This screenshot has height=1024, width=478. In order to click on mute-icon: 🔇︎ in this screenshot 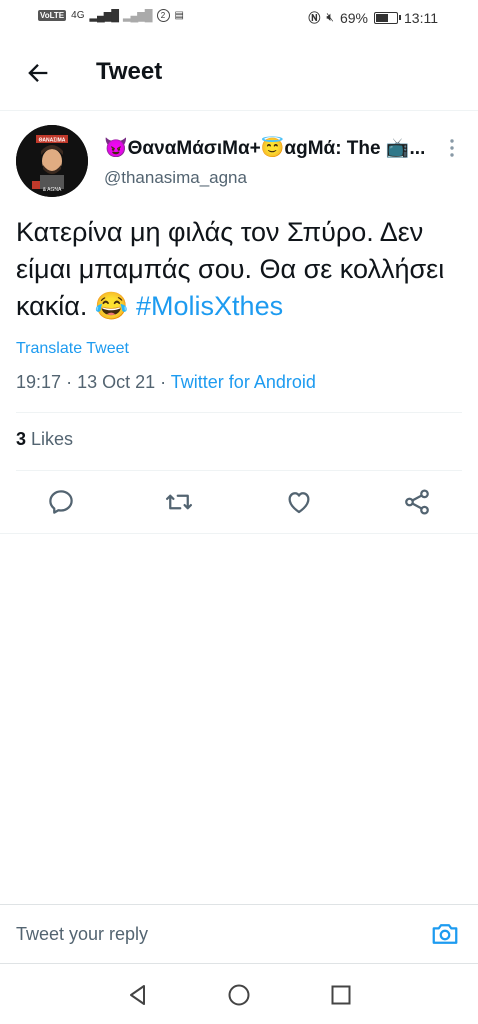, I will do `click(330, 17)`.